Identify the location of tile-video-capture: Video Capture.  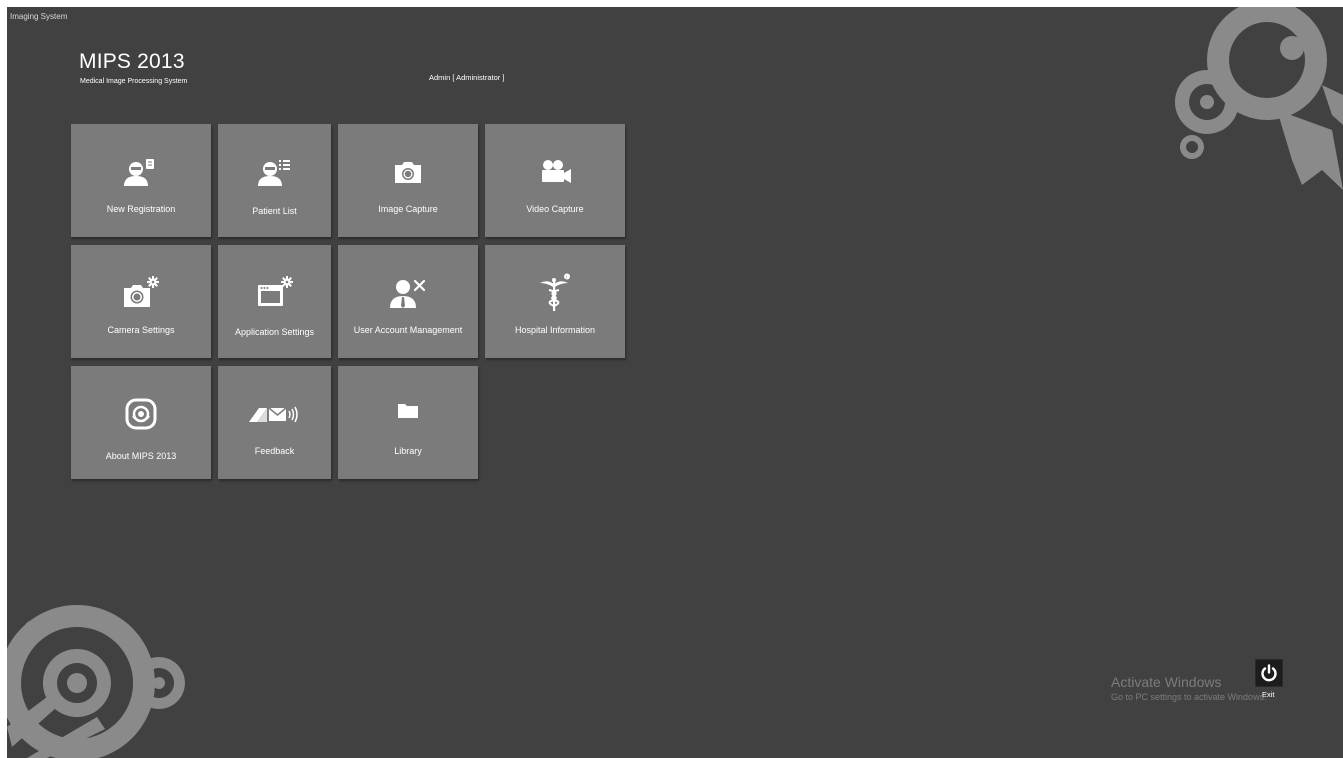
(555, 180).